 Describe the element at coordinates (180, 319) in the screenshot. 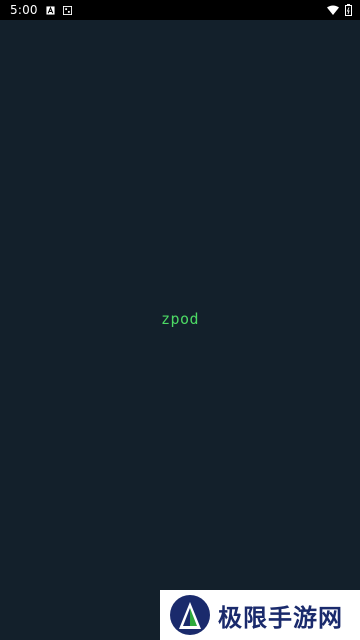

I see `app-title: zpod` at that location.